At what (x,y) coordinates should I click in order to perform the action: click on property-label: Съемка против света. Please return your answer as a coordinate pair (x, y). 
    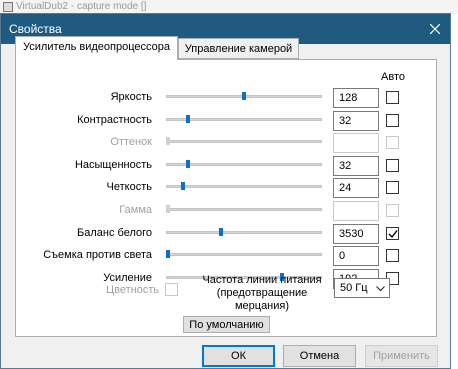
    Looking at the image, I should click on (97, 255).